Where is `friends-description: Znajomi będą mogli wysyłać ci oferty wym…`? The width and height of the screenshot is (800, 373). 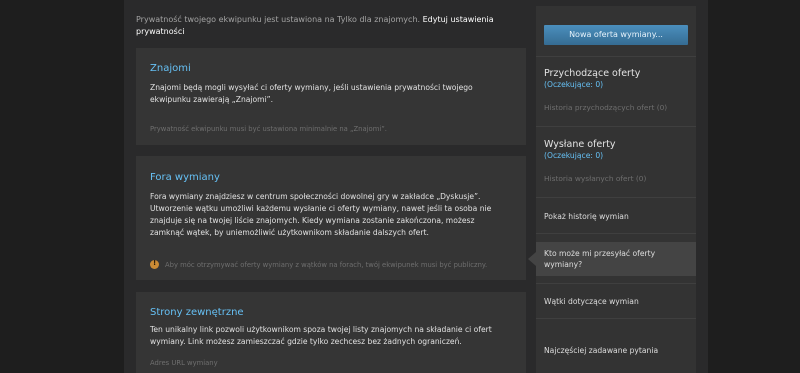 friends-description: Znajomi będą mogli wysyłać ci oferty wym… is located at coordinates (311, 93).